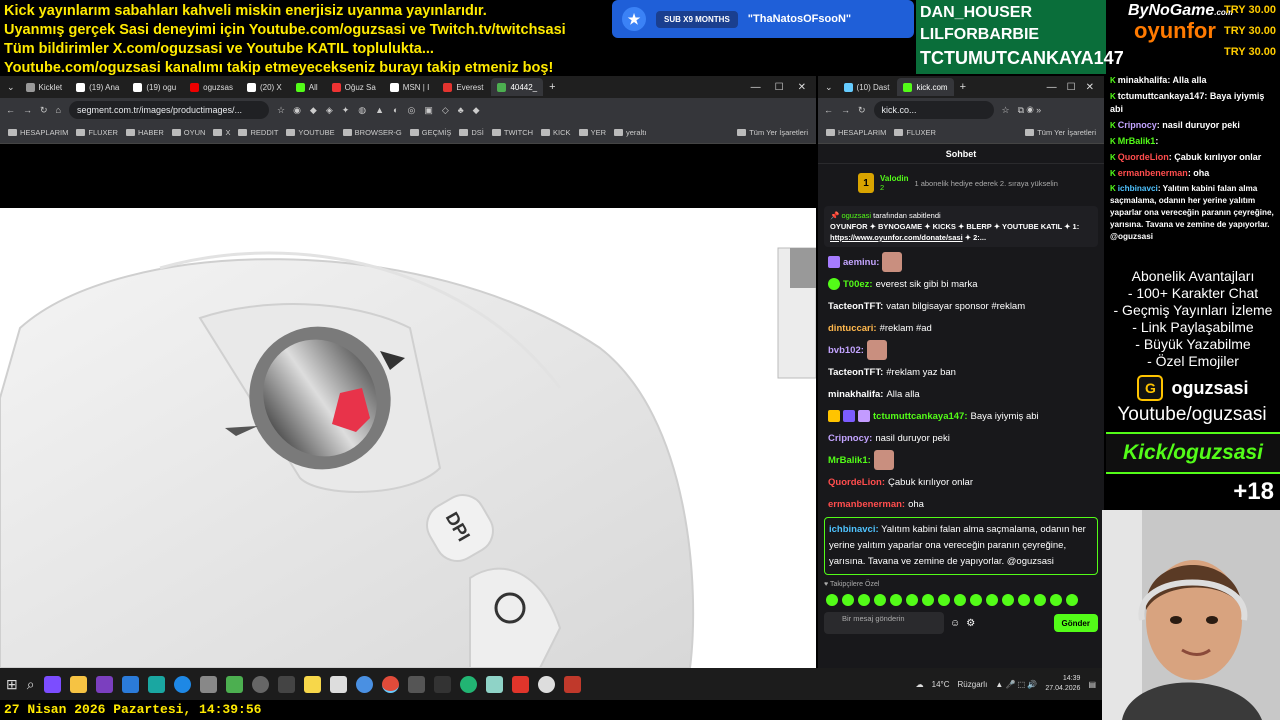  Describe the element at coordinates (925, 87) in the screenshot. I see `browser-tab-active: kick.com` at that location.